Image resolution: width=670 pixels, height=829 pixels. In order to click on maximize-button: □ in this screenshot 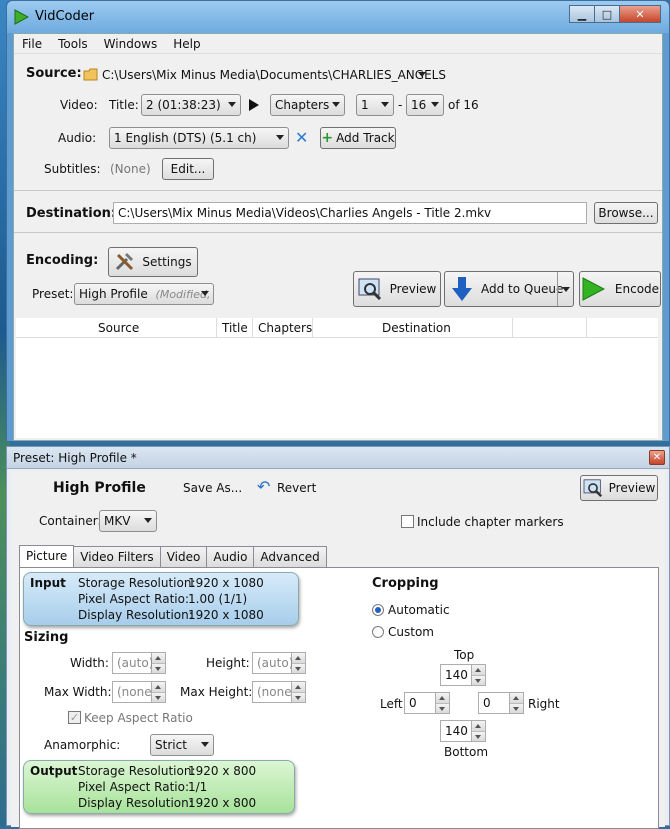, I will do `click(607, 14)`.